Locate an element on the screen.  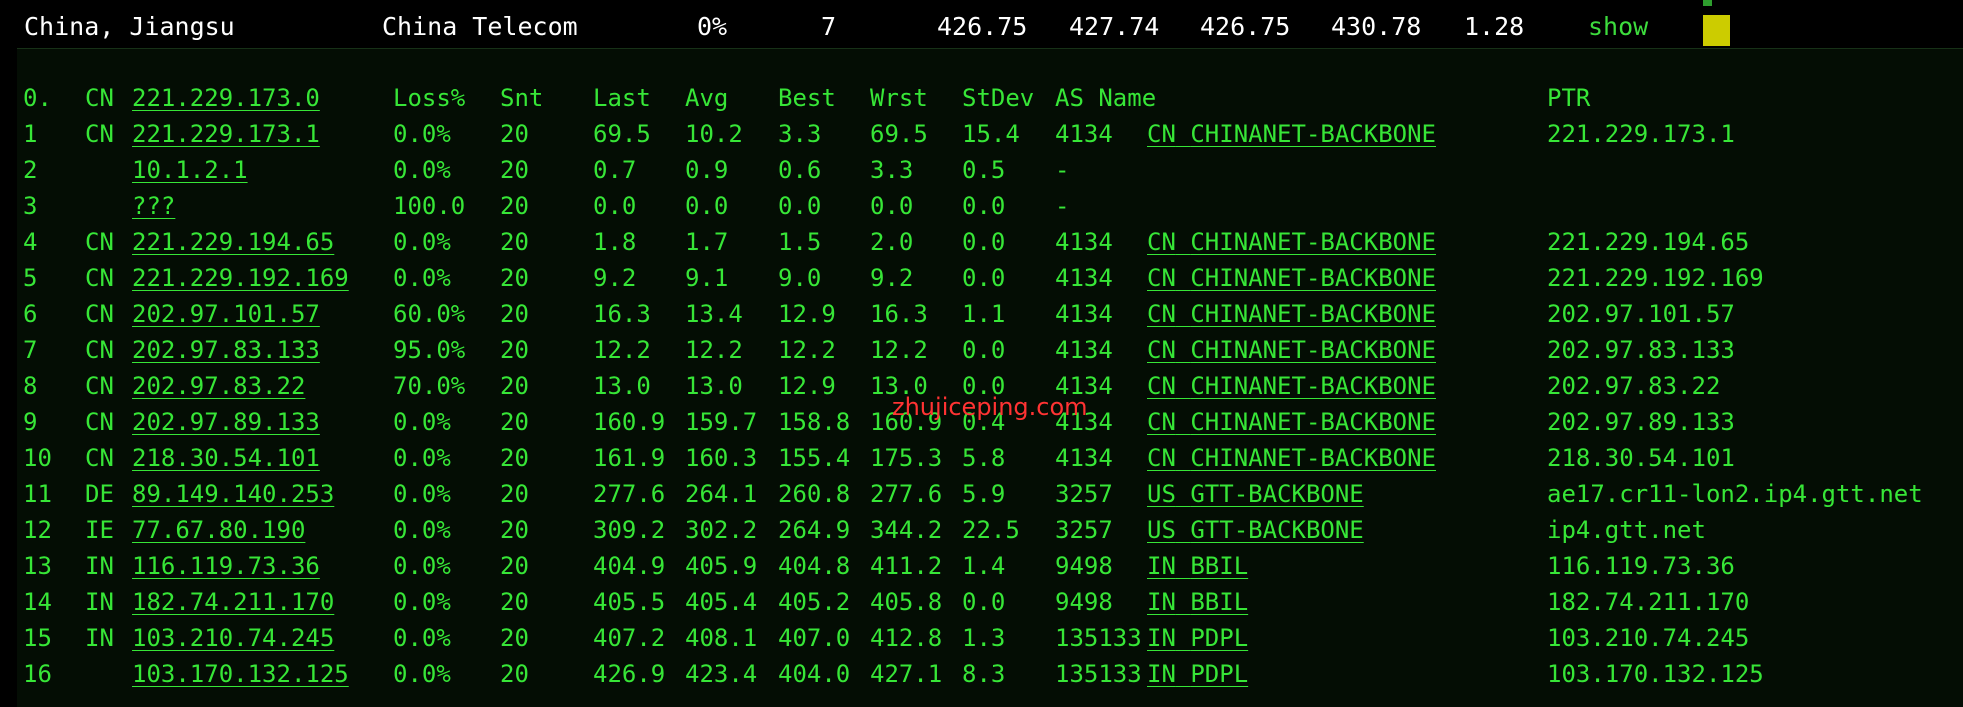
host-link: 103.210.74.245 is located at coordinates (233, 638).